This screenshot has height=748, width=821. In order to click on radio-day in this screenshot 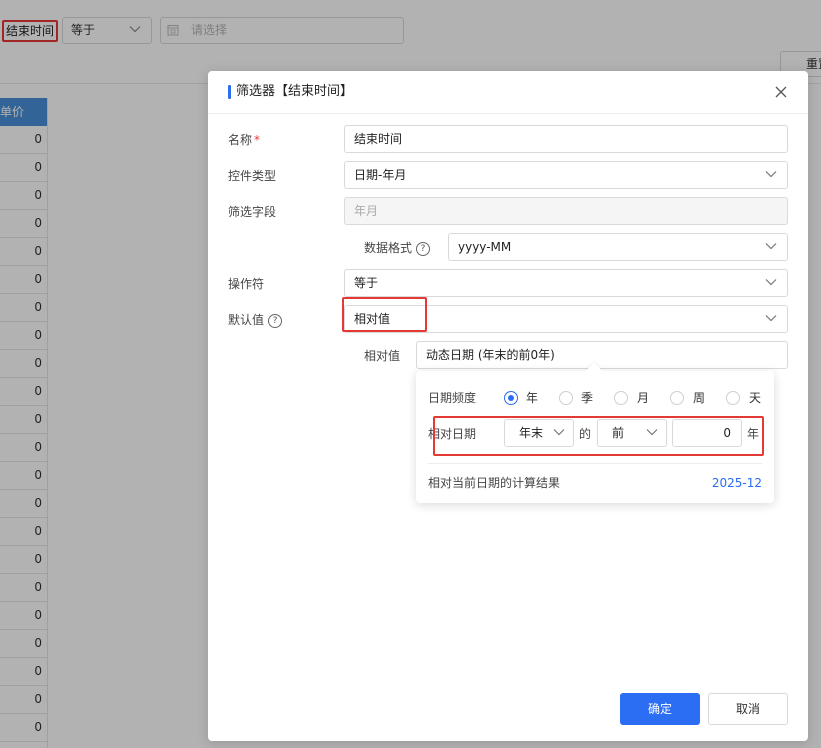, I will do `click(733, 398)`.